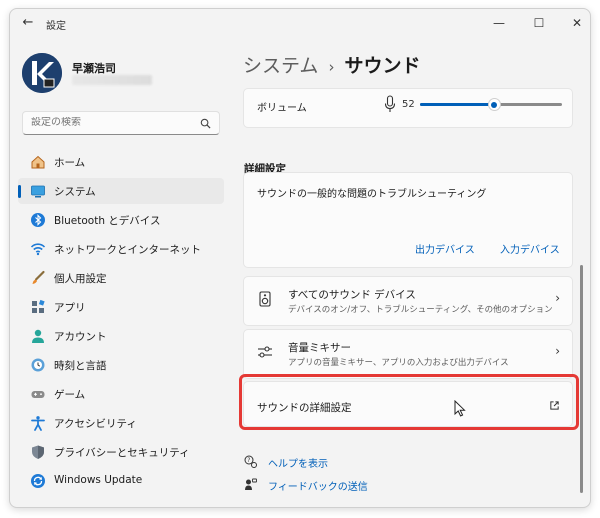 The height and width of the screenshot is (518, 600). I want to click on sidebar-item-time-language: 時刻と言語, so click(121, 365).